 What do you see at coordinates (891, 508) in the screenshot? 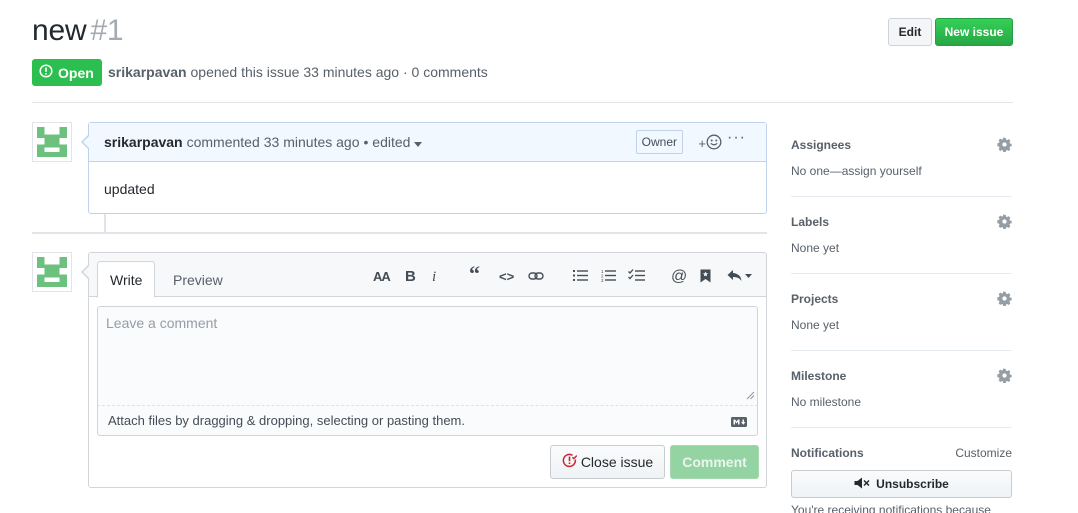
I see `notification-reason: You're receiving notifications because` at bounding box center [891, 508].